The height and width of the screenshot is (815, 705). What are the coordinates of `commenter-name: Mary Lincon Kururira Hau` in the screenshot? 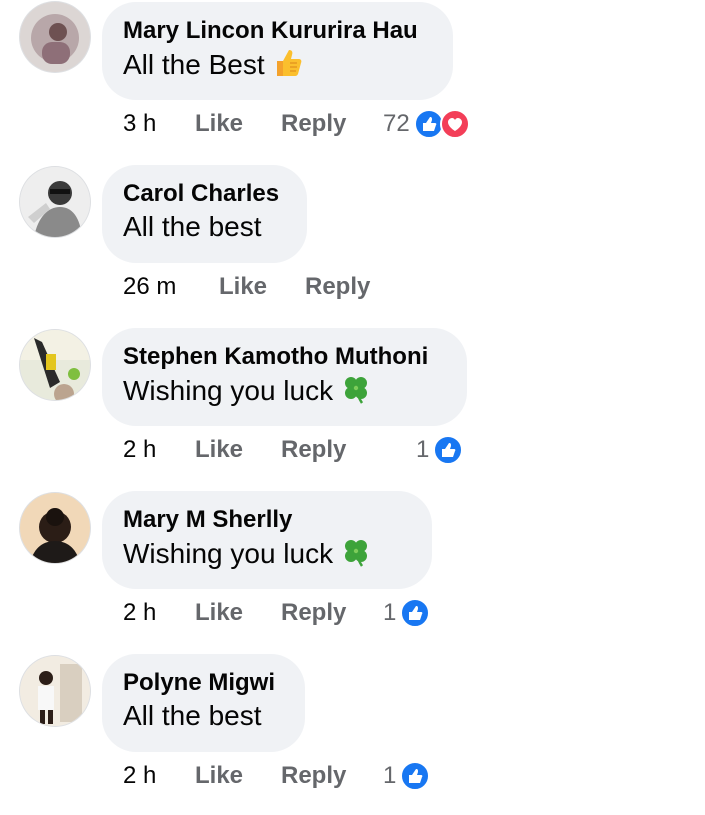 It's located at (277, 31).